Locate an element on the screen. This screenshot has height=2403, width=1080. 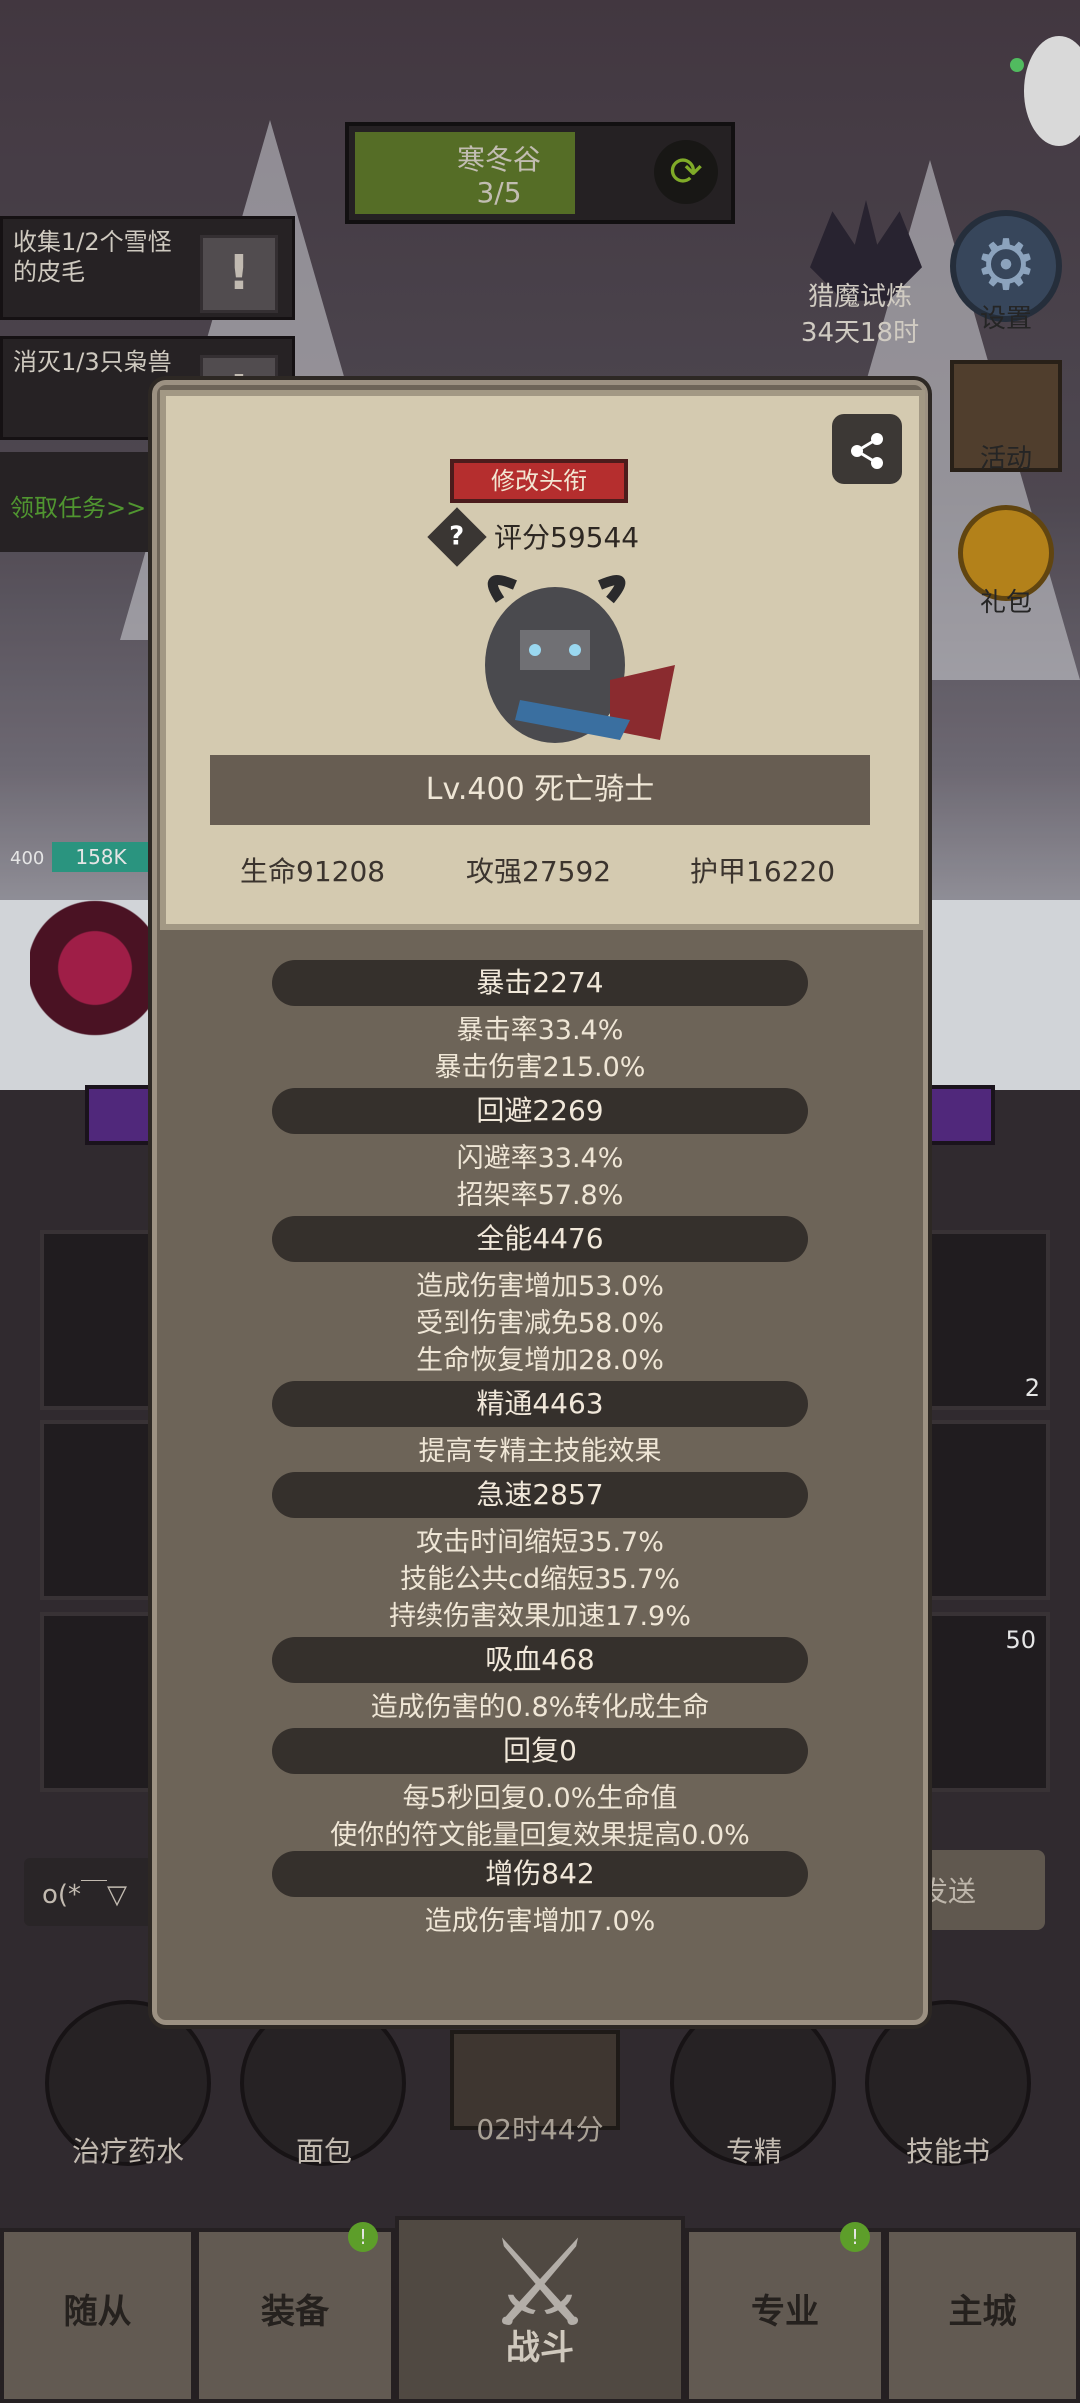
stat-line: 技能公共cd缩短35.7% is located at coordinates (540, 1579).